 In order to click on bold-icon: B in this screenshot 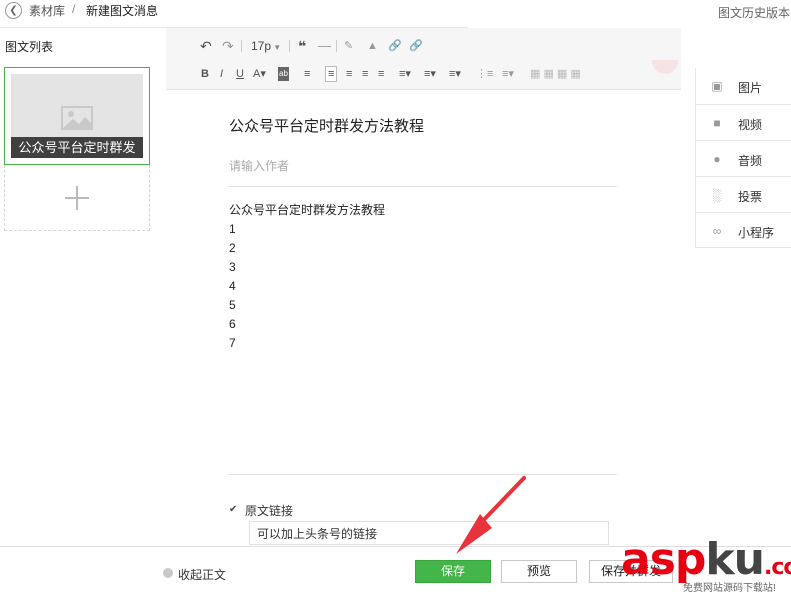, I will do `click(205, 74)`.